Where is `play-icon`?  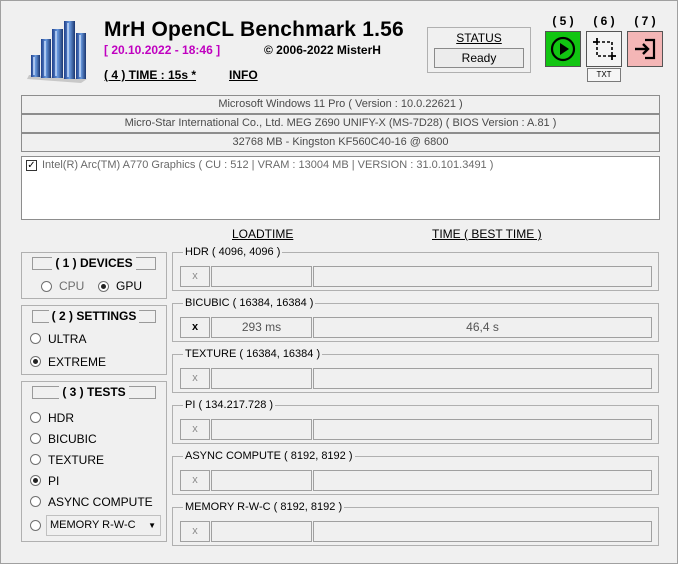
play-icon is located at coordinates (563, 49).